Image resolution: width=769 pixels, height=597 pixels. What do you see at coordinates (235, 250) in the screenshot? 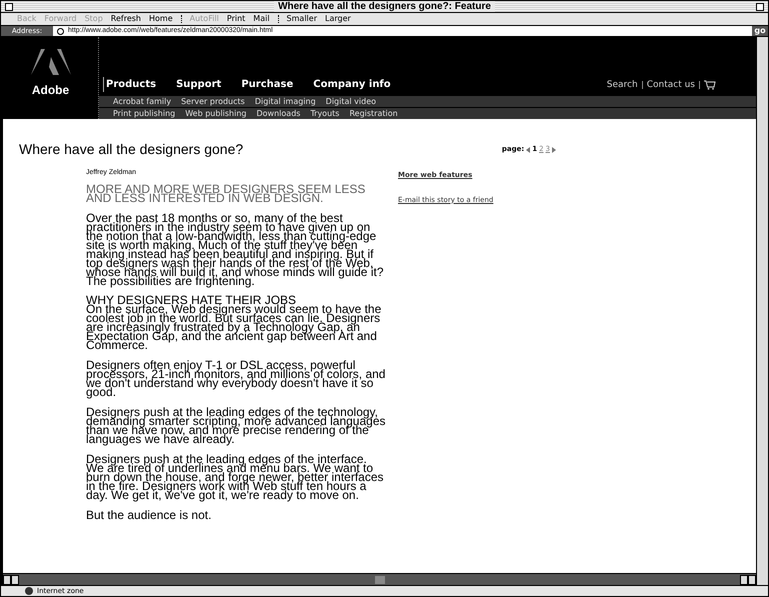
I see `paragraph: Over the past 18 months or so, many of the best practitioners in the industry seem to have given up on the notion that a low-bandwidth, less than cutting-edge site is worth making. Much of the stuff they've been making instead has been beautiful and inspiring. But if top designers wash their hands of the rest of the Web, whose hands will build it, and whose minds will guide it? The possibilities are frightening.` at bounding box center [235, 250].